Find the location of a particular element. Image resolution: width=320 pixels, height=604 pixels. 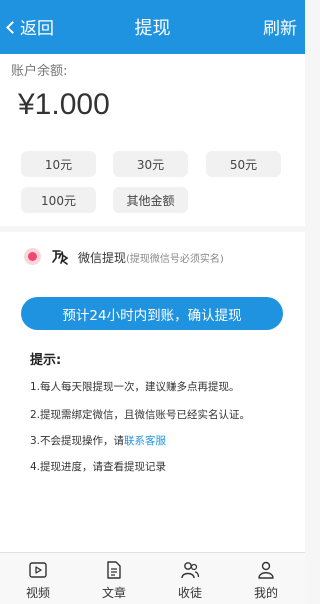

amount-option-100: 100元 is located at coordinates (58, 200).